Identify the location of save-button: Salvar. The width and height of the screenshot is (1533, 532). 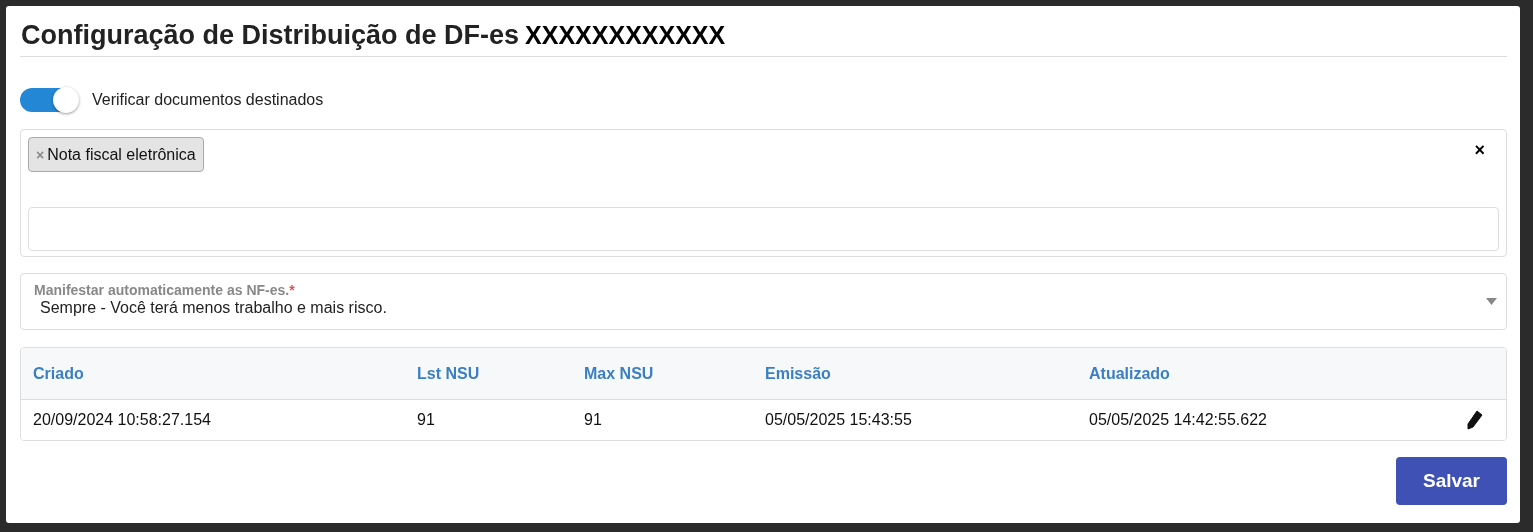
(1451, 481).